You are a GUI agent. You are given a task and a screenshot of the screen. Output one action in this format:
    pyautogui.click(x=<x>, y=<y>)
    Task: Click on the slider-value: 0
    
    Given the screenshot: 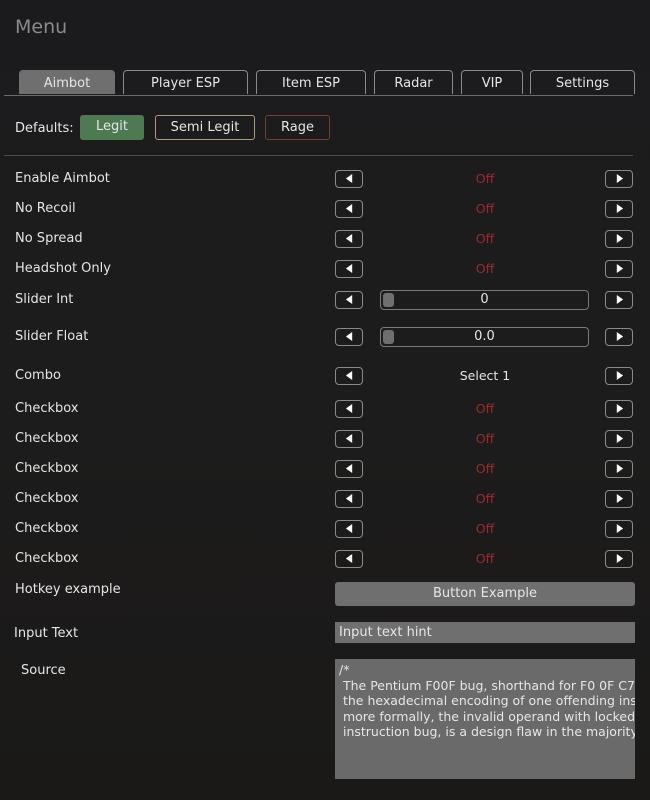 What is the action you would take?
    pyautogui.click(x=484, y=299)
    